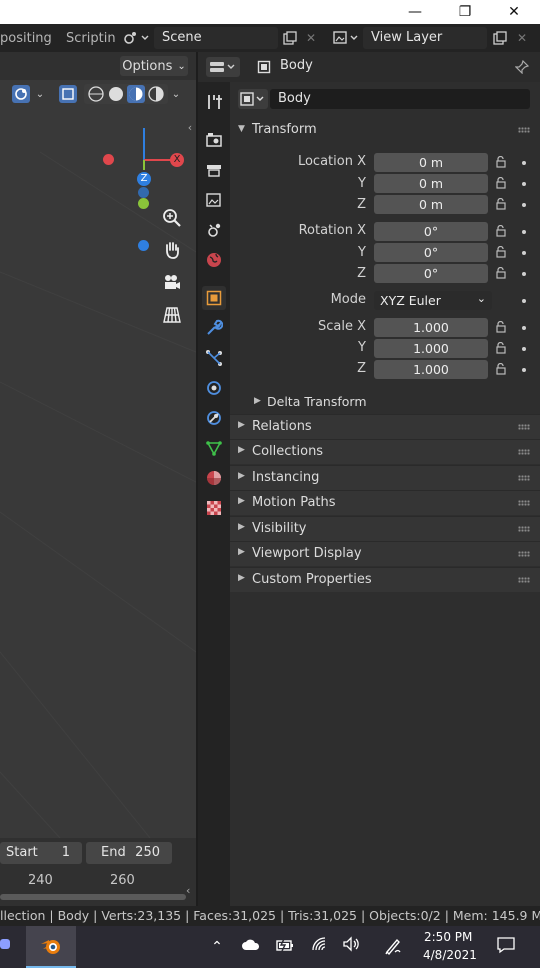 This screenshot has height=968, width=540. Describe the element at coordinates (108, 159) in the screenshot. I see `gizmo-neg-x-axis` at that location.